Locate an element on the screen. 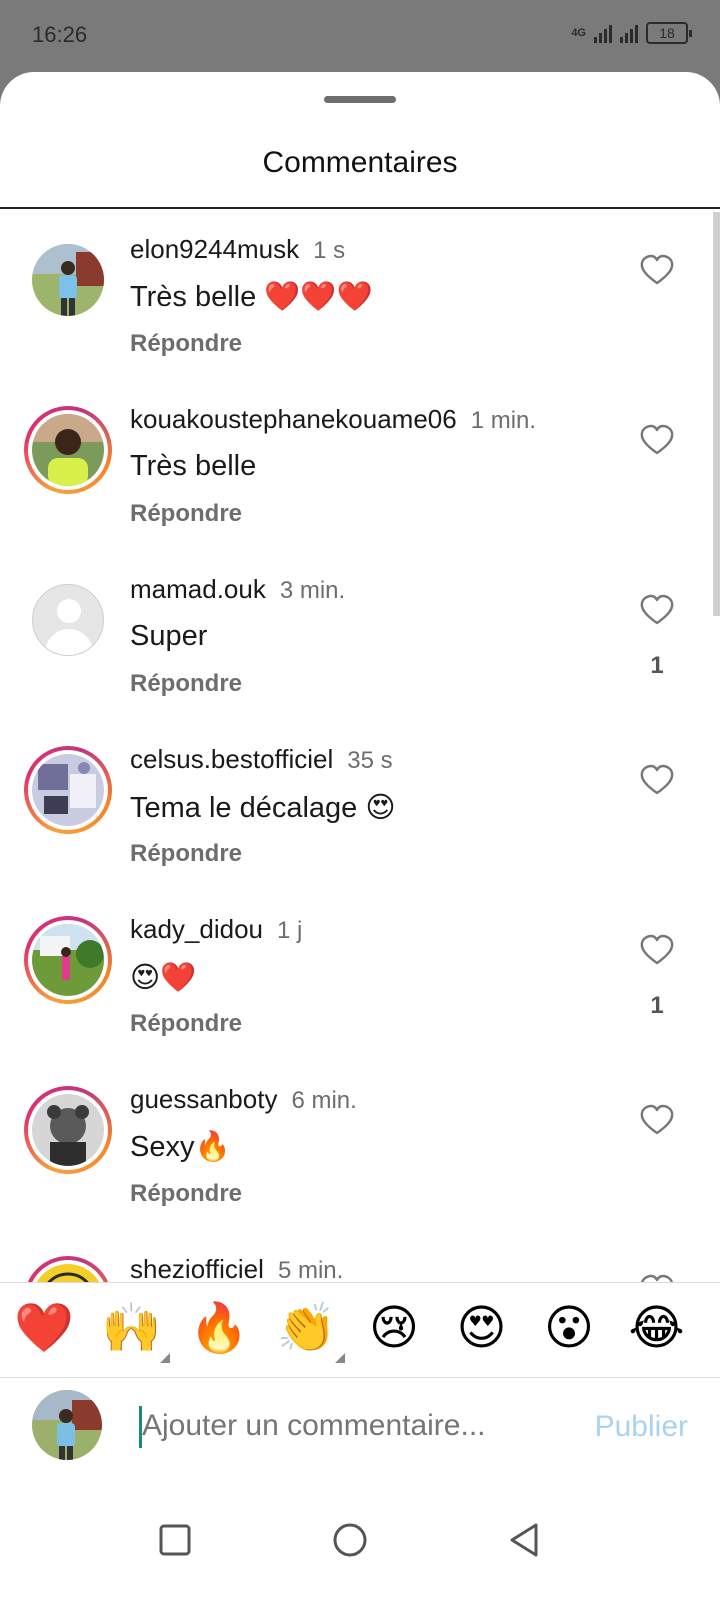  comment-text: 😍❤️ is located at coordinates (163, 978).